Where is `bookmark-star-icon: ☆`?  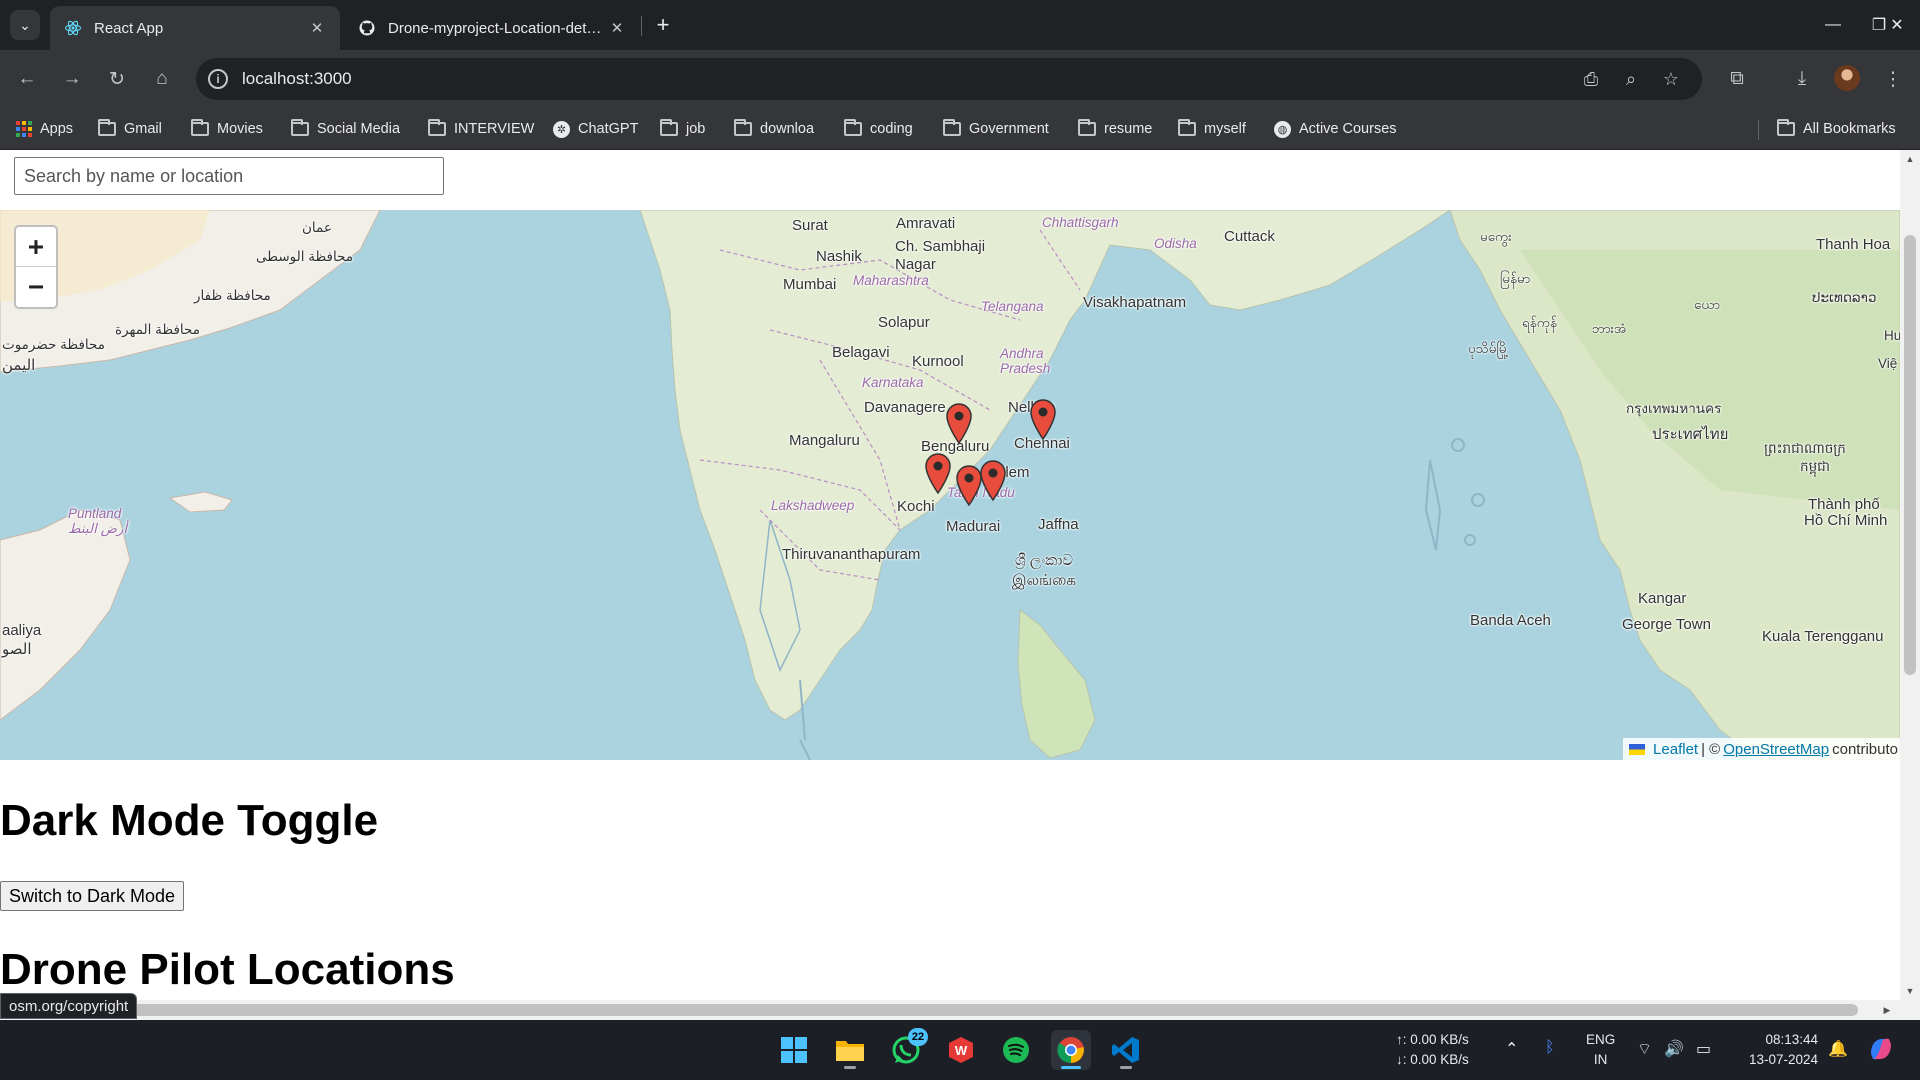 bookmark-star-icon: ☆ is located at coordinates (1671, 79).